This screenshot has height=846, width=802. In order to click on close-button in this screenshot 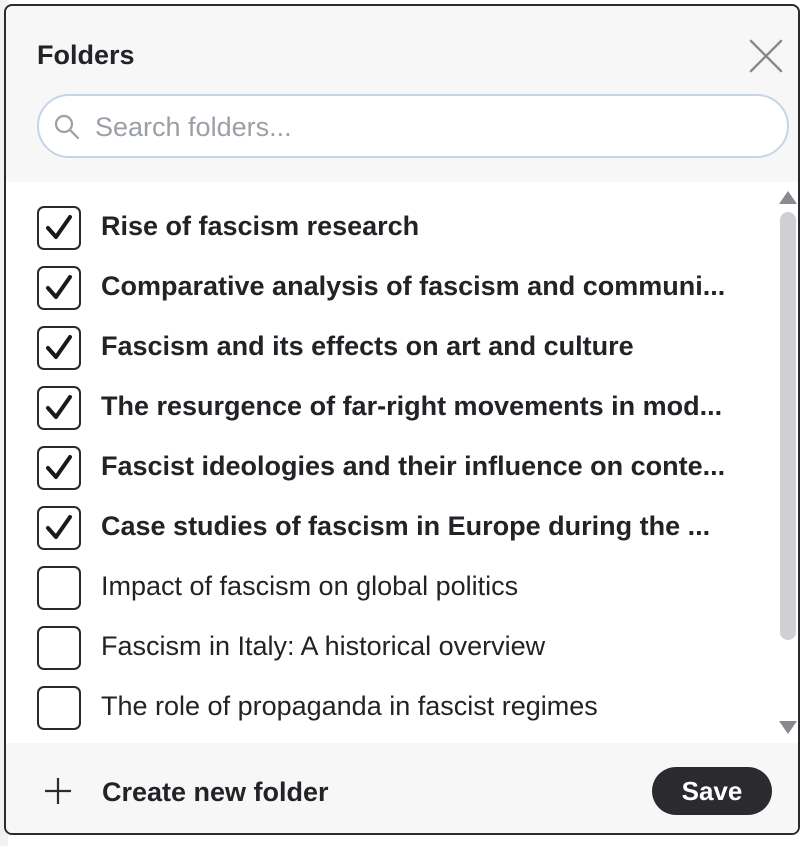, I will do `click(766, 56)`.